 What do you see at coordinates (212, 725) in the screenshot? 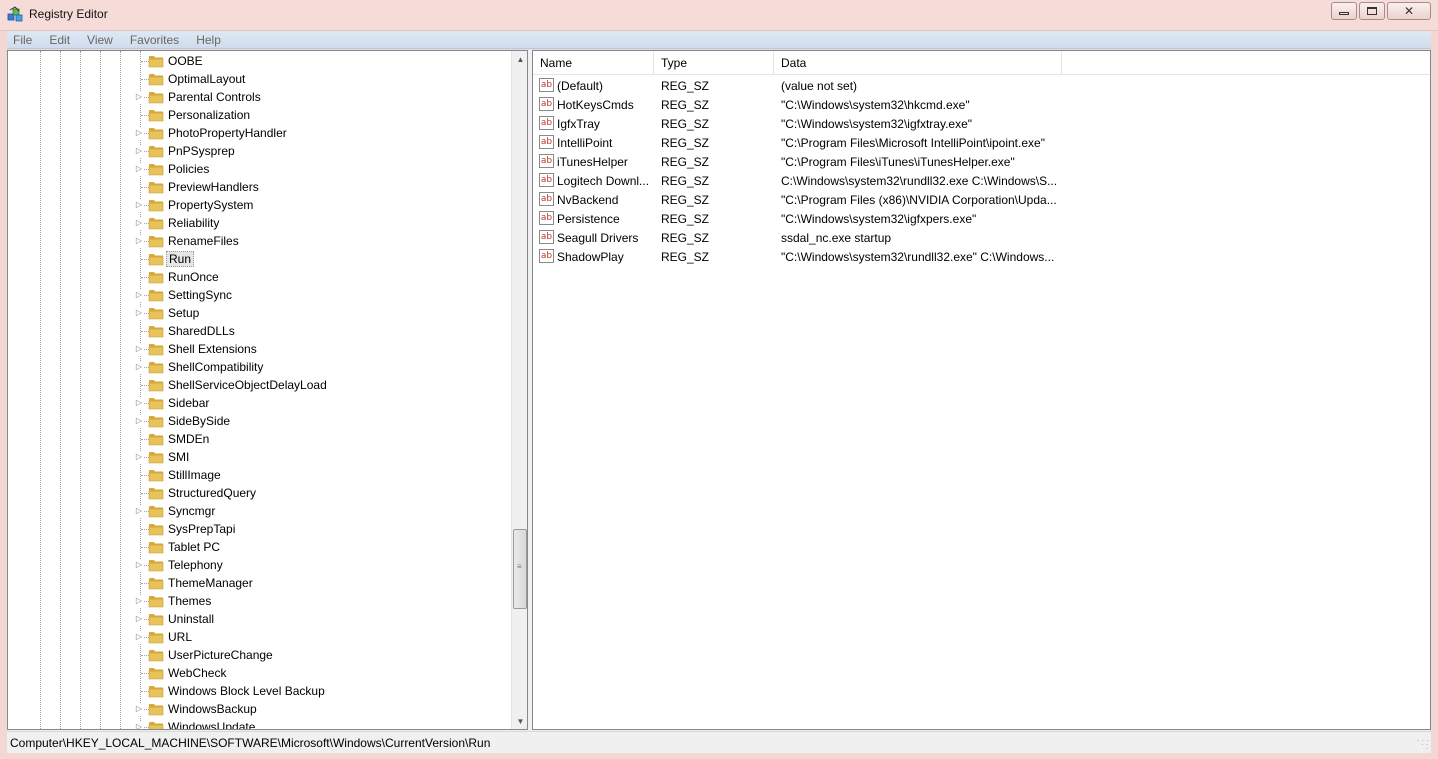
I see `tree-item-label: WindowsUpdate` at bounding box center [212, 725].